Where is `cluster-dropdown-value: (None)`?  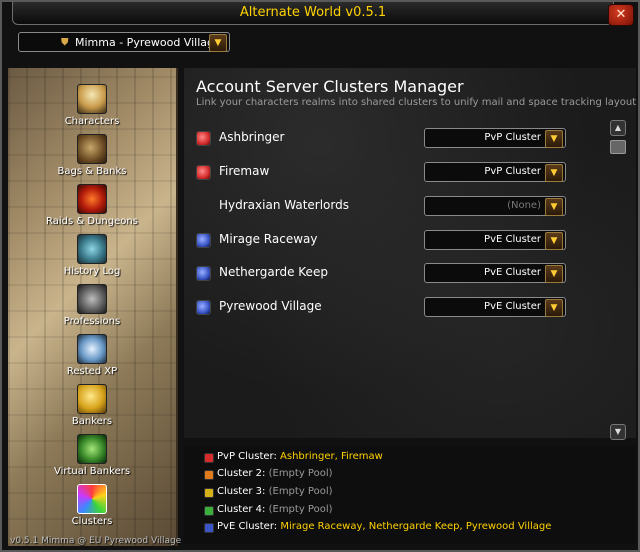 cluster-dropdown-value: (None) is located at coordinates (524, 205).